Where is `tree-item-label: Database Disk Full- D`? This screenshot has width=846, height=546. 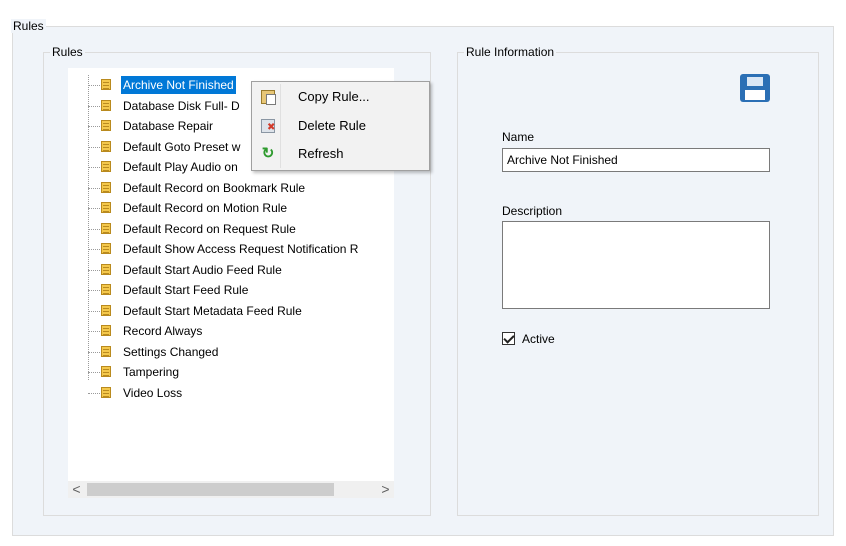
tree-item-label: Database Disk Full- D is located at coordinates (181, 106).